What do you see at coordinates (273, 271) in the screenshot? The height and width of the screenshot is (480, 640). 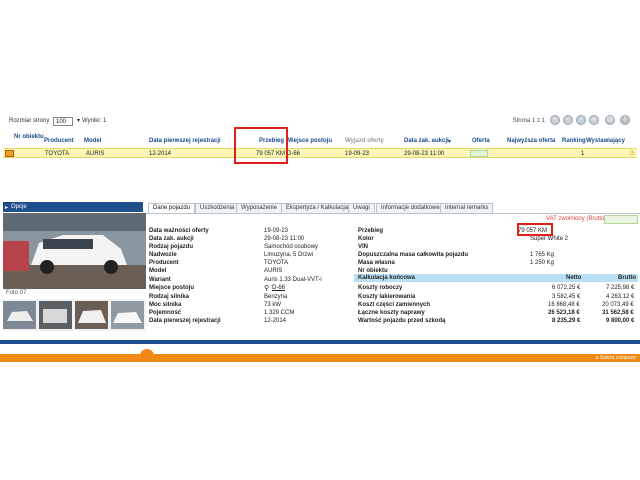 I see `detail-value: AURIS` at bounding box center [273, 271].